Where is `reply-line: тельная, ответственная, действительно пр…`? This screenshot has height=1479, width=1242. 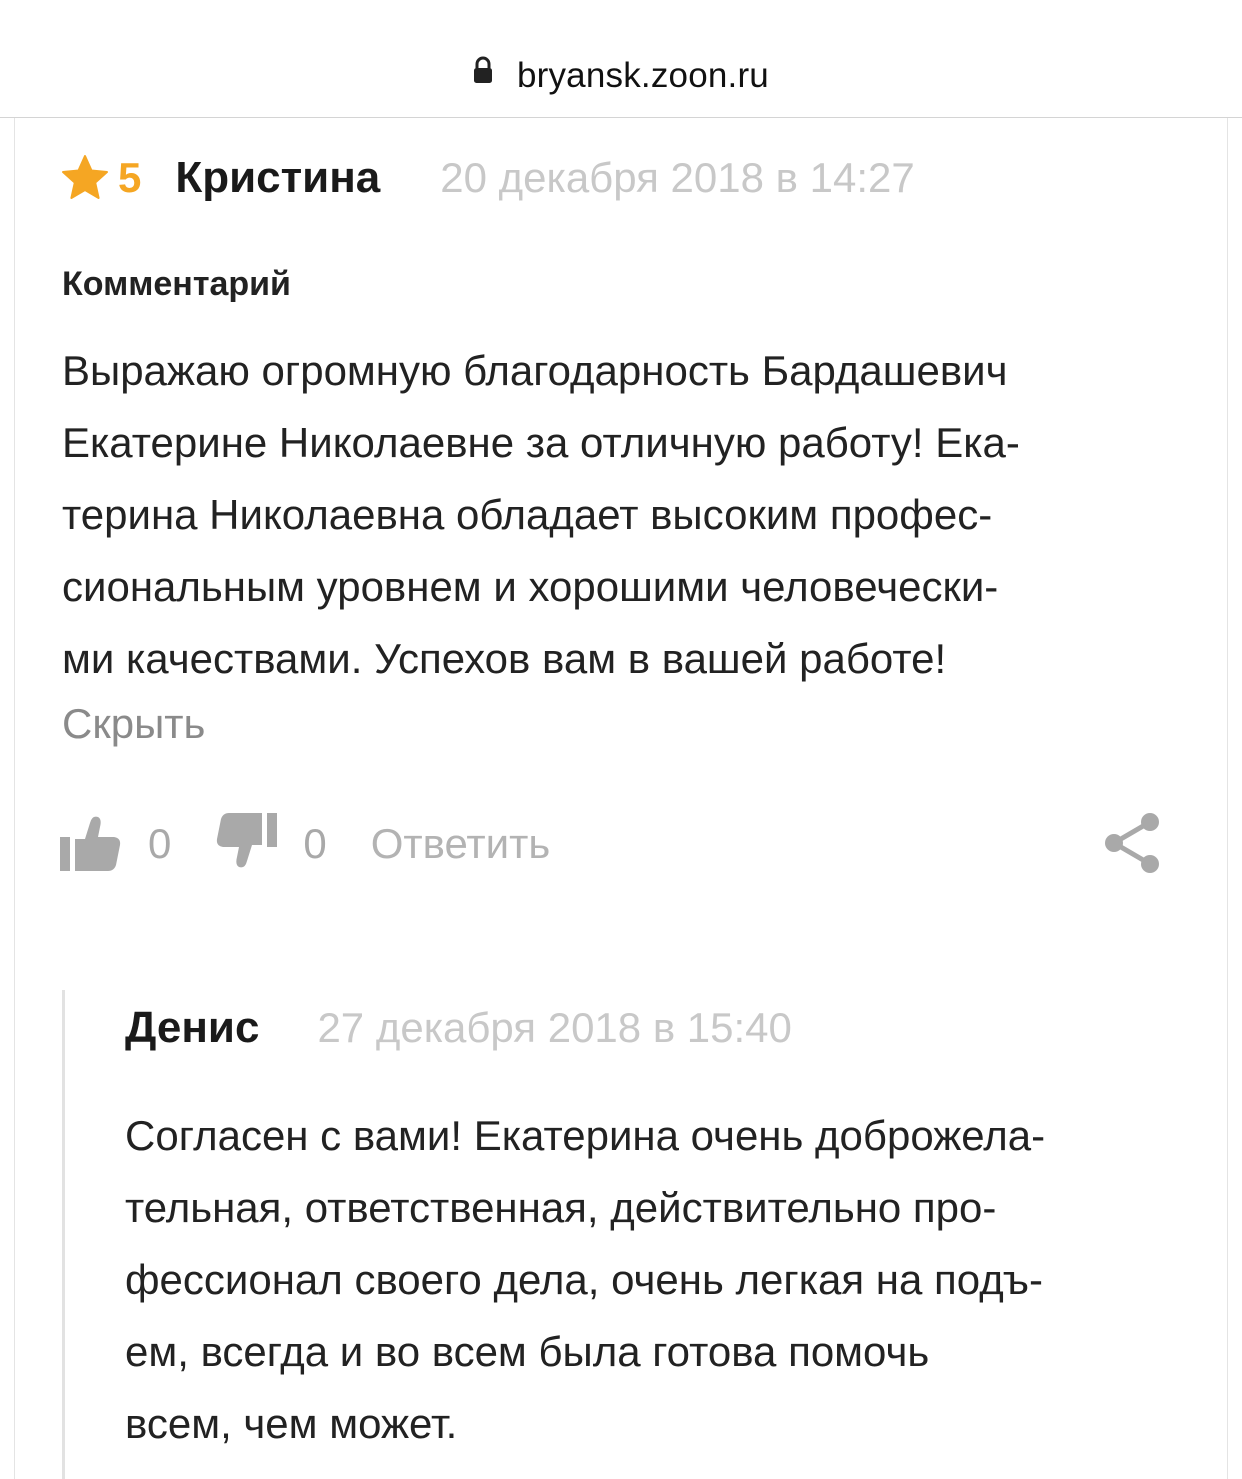 reply-line: тельная, ответственная, действительно пр… is located at coordinates (561, 1207).